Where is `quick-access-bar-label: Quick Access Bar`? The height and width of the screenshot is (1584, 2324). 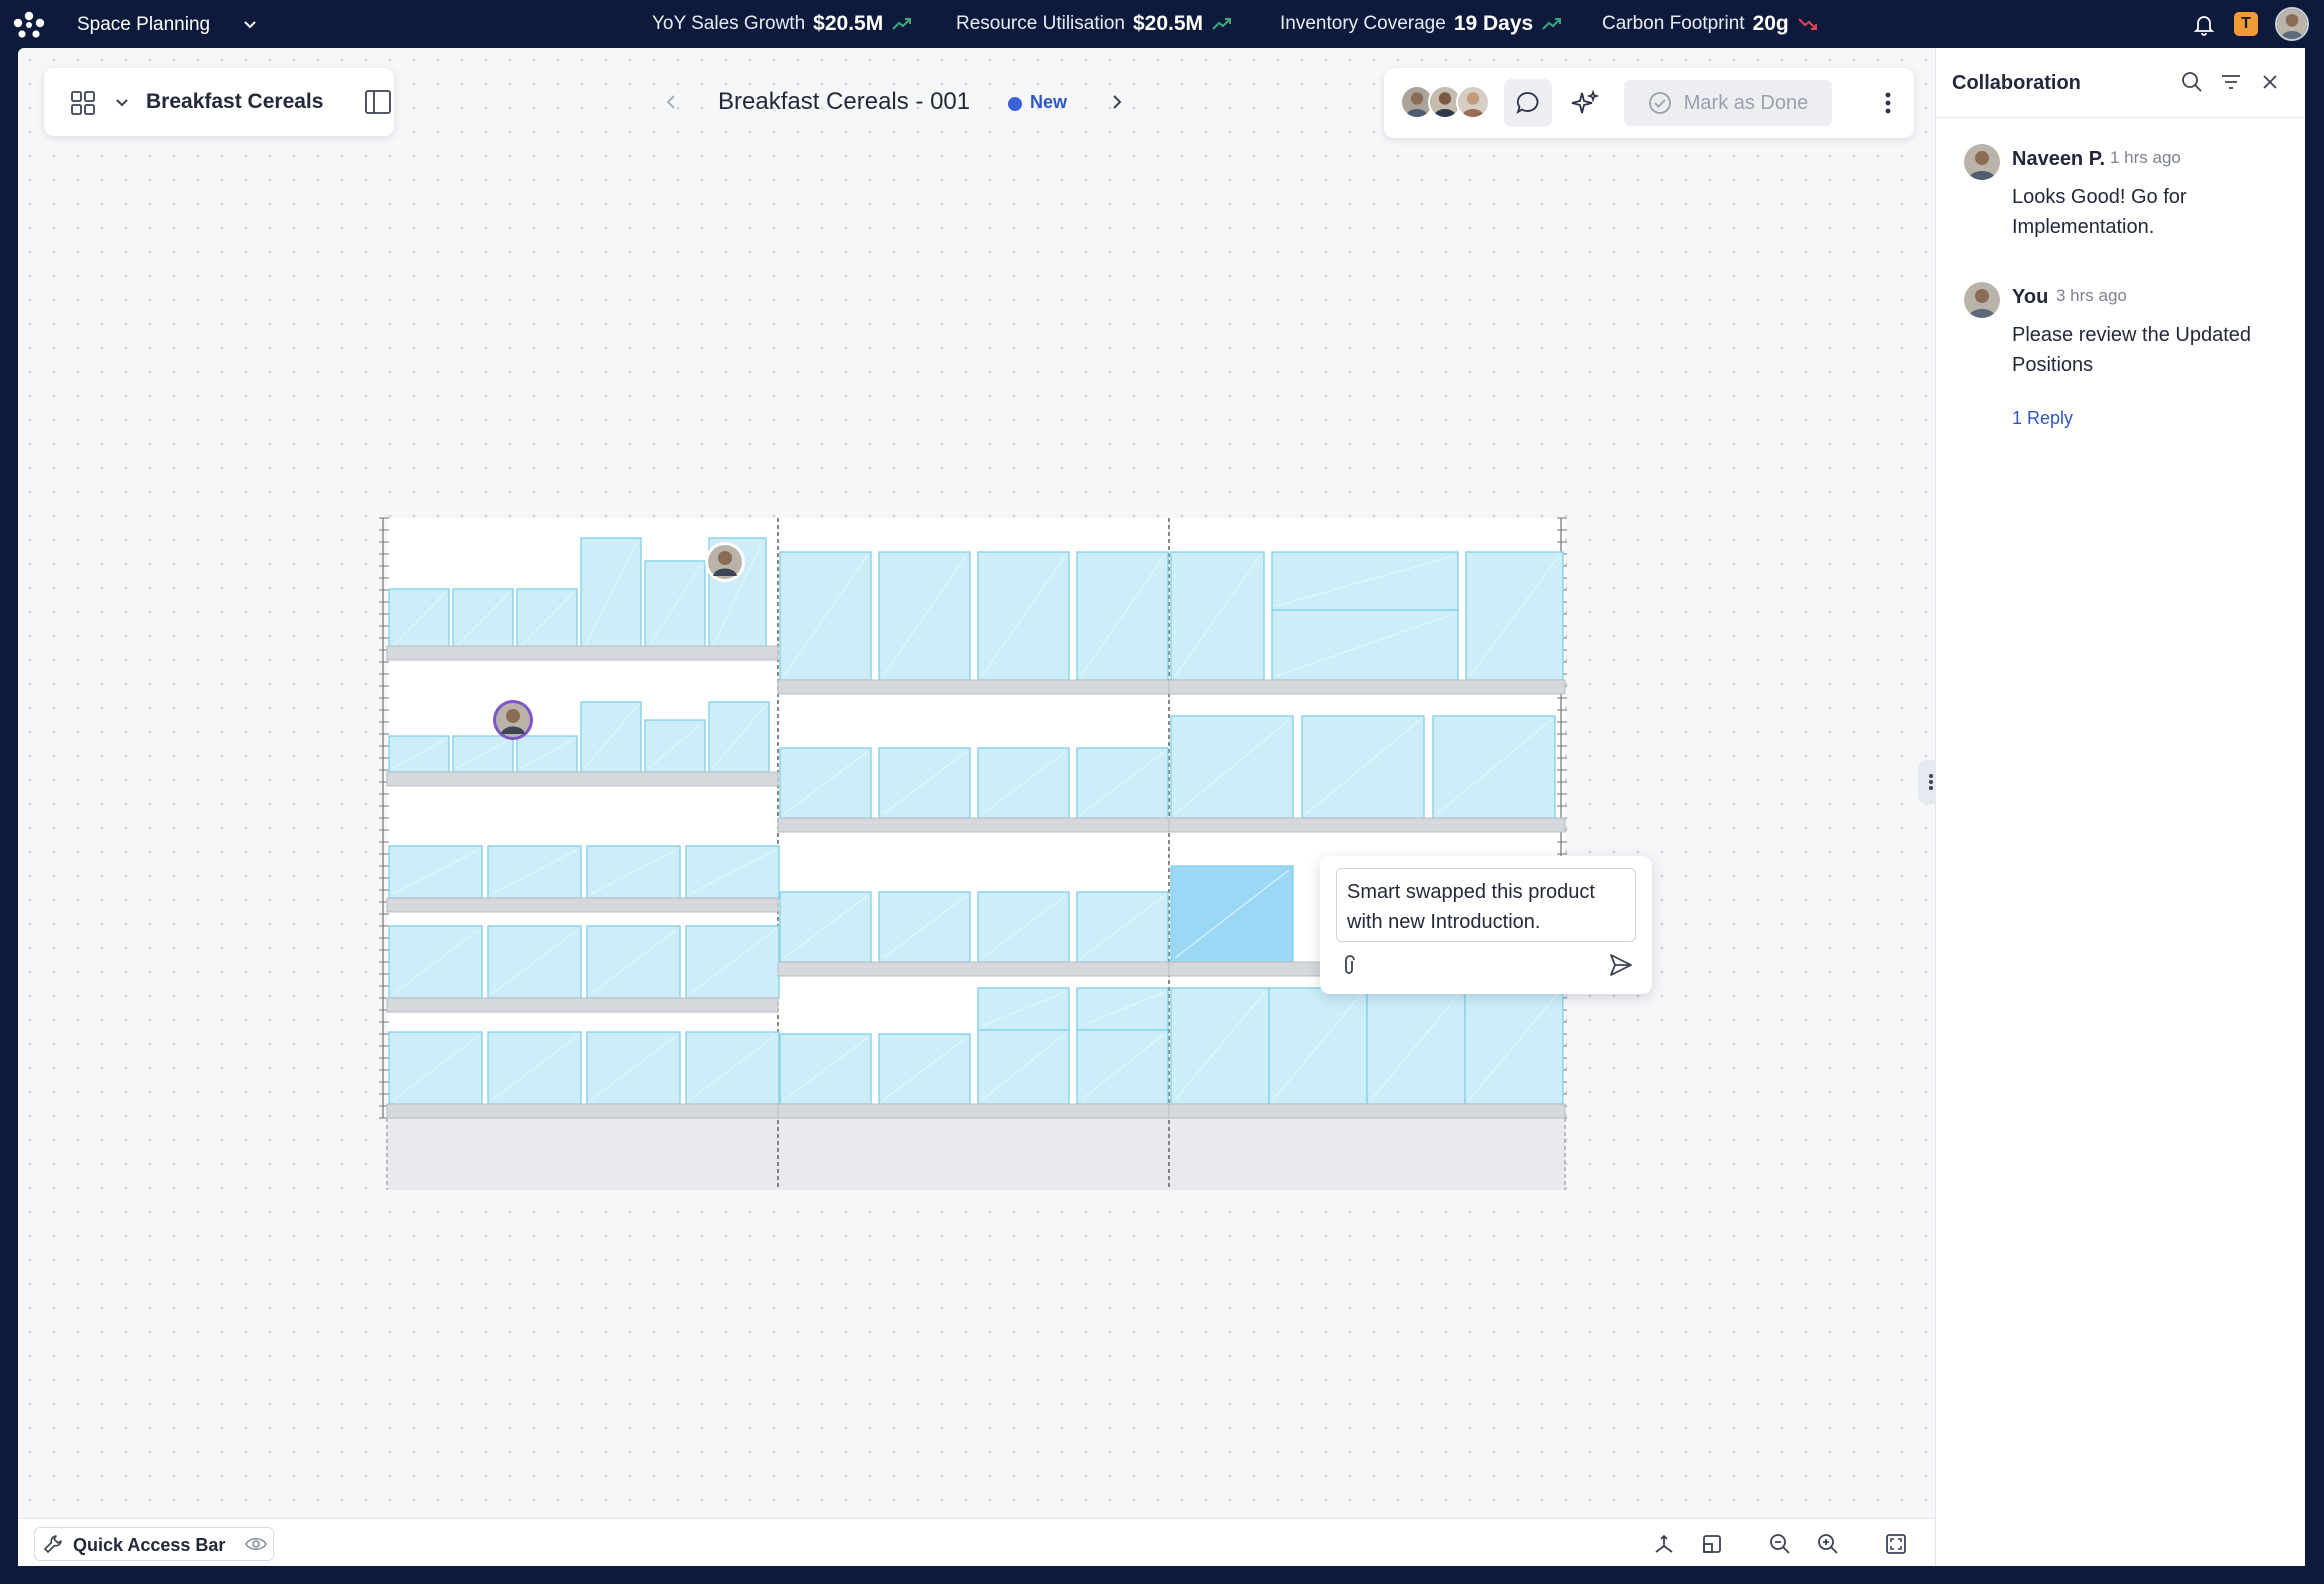 quick-access-bar-label: Quick Access Bar is located at coordinates (149, 1545).